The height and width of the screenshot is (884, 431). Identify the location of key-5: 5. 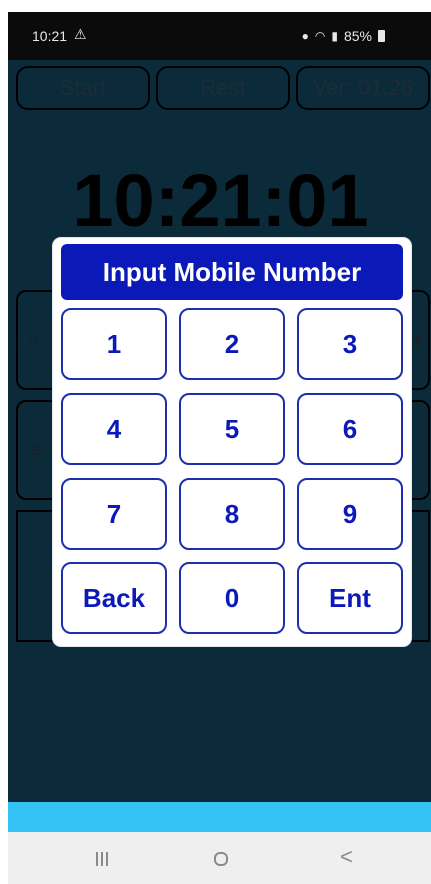
(232, 429).